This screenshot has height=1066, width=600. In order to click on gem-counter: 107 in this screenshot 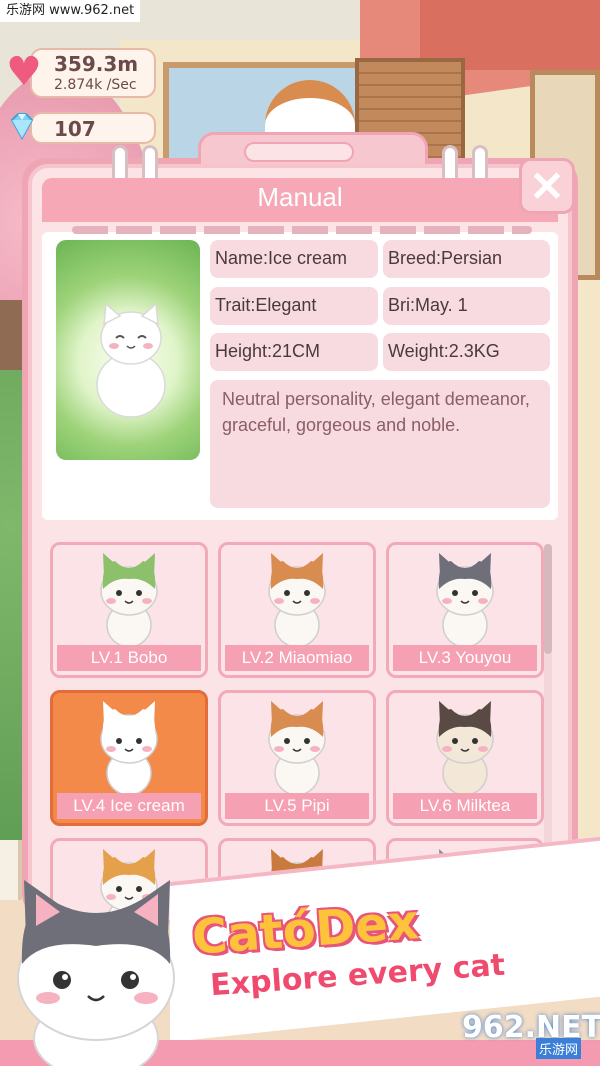, I will do `click(93, 128)`.